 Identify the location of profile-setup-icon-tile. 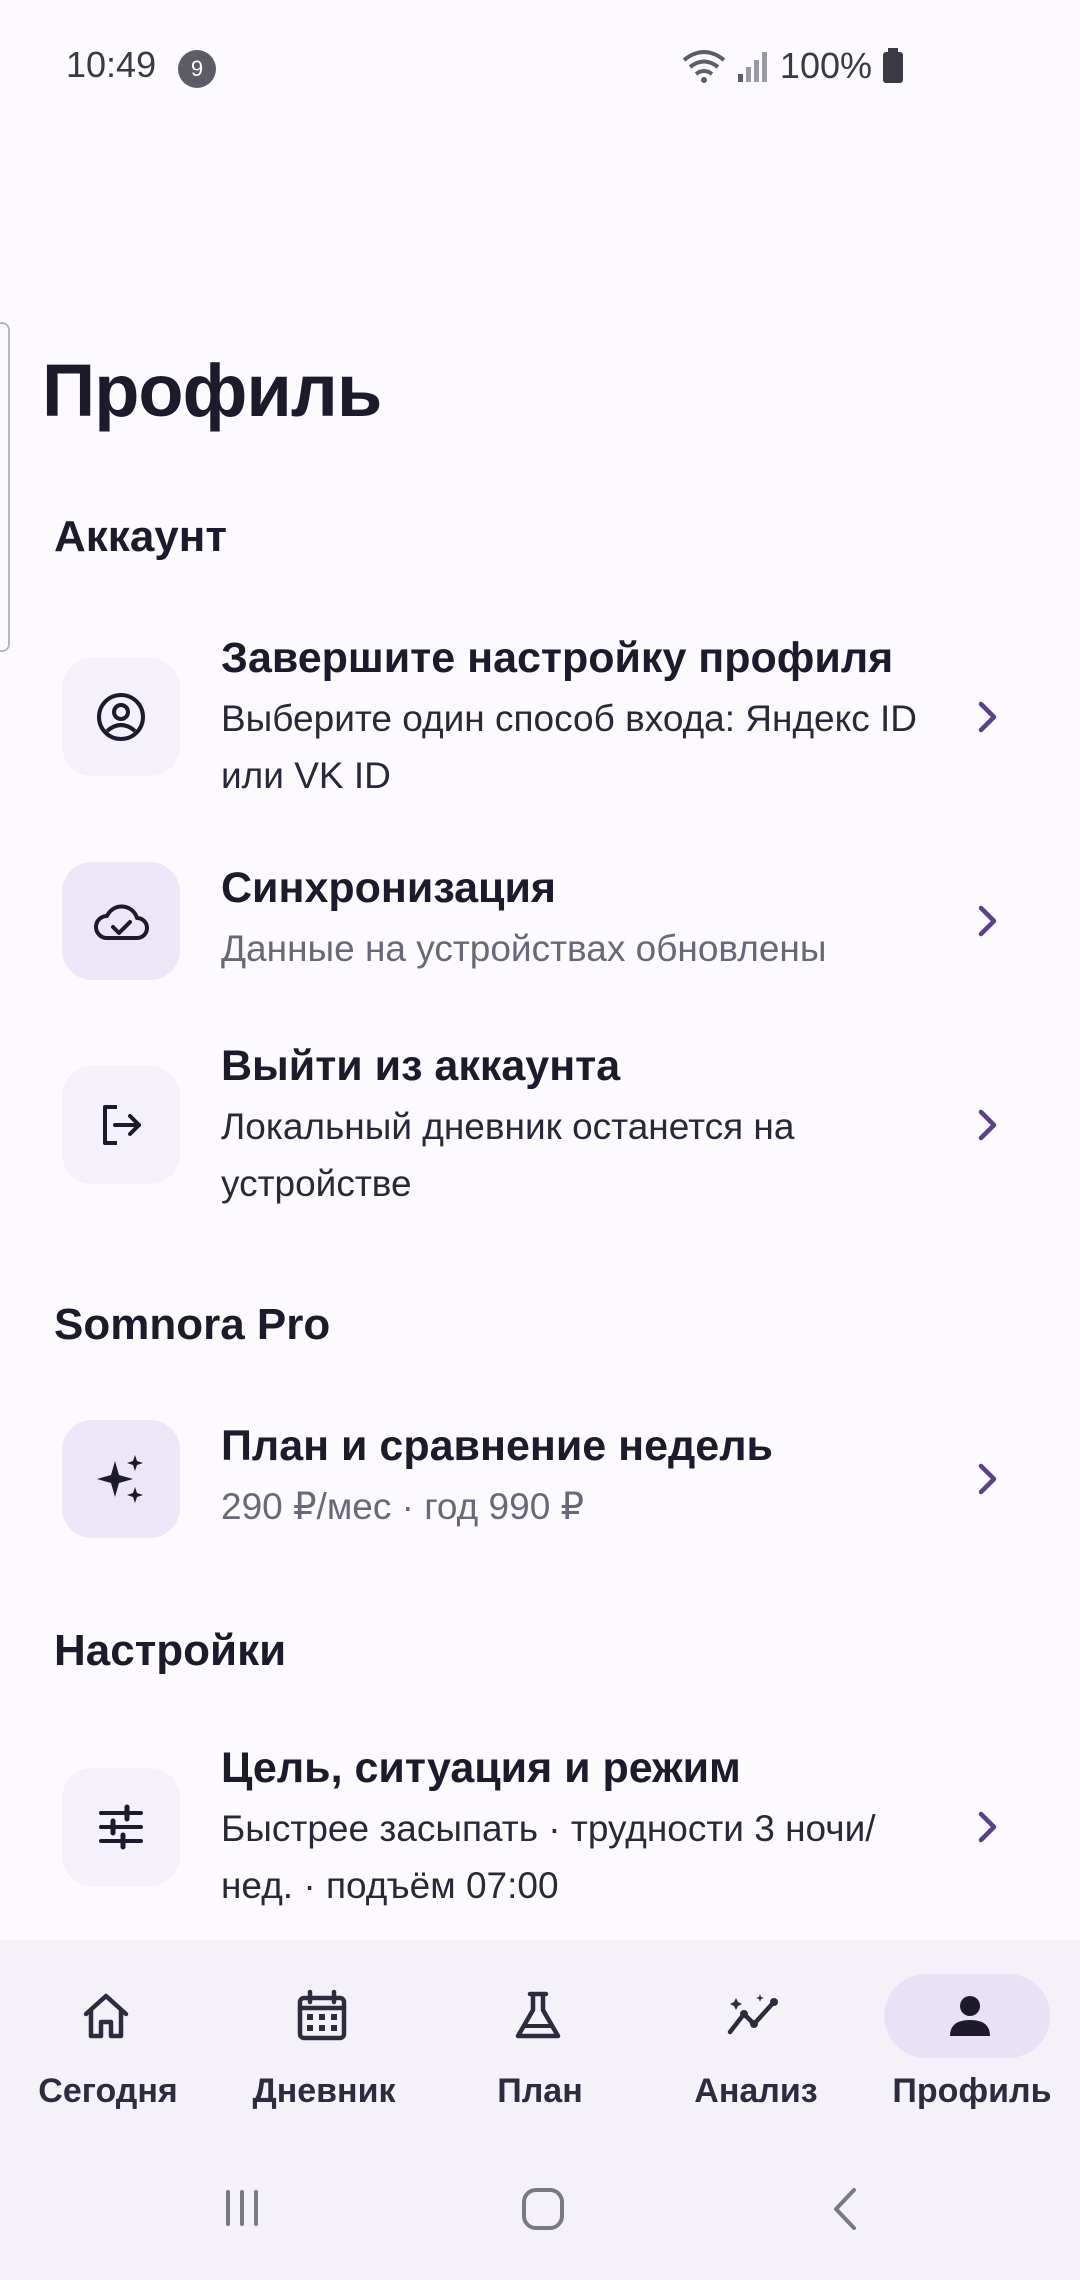
(121, 717).